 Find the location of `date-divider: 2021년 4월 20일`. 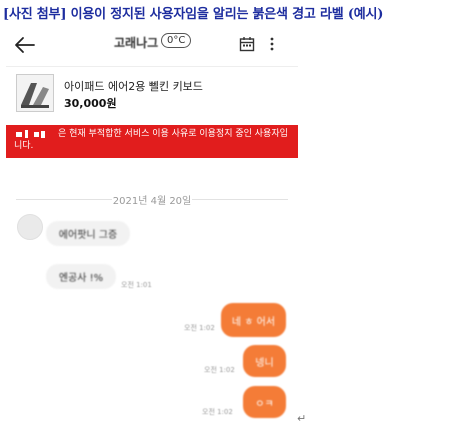

date-divider: 2021년 4월 20일 is located at coordinates (152, 199).